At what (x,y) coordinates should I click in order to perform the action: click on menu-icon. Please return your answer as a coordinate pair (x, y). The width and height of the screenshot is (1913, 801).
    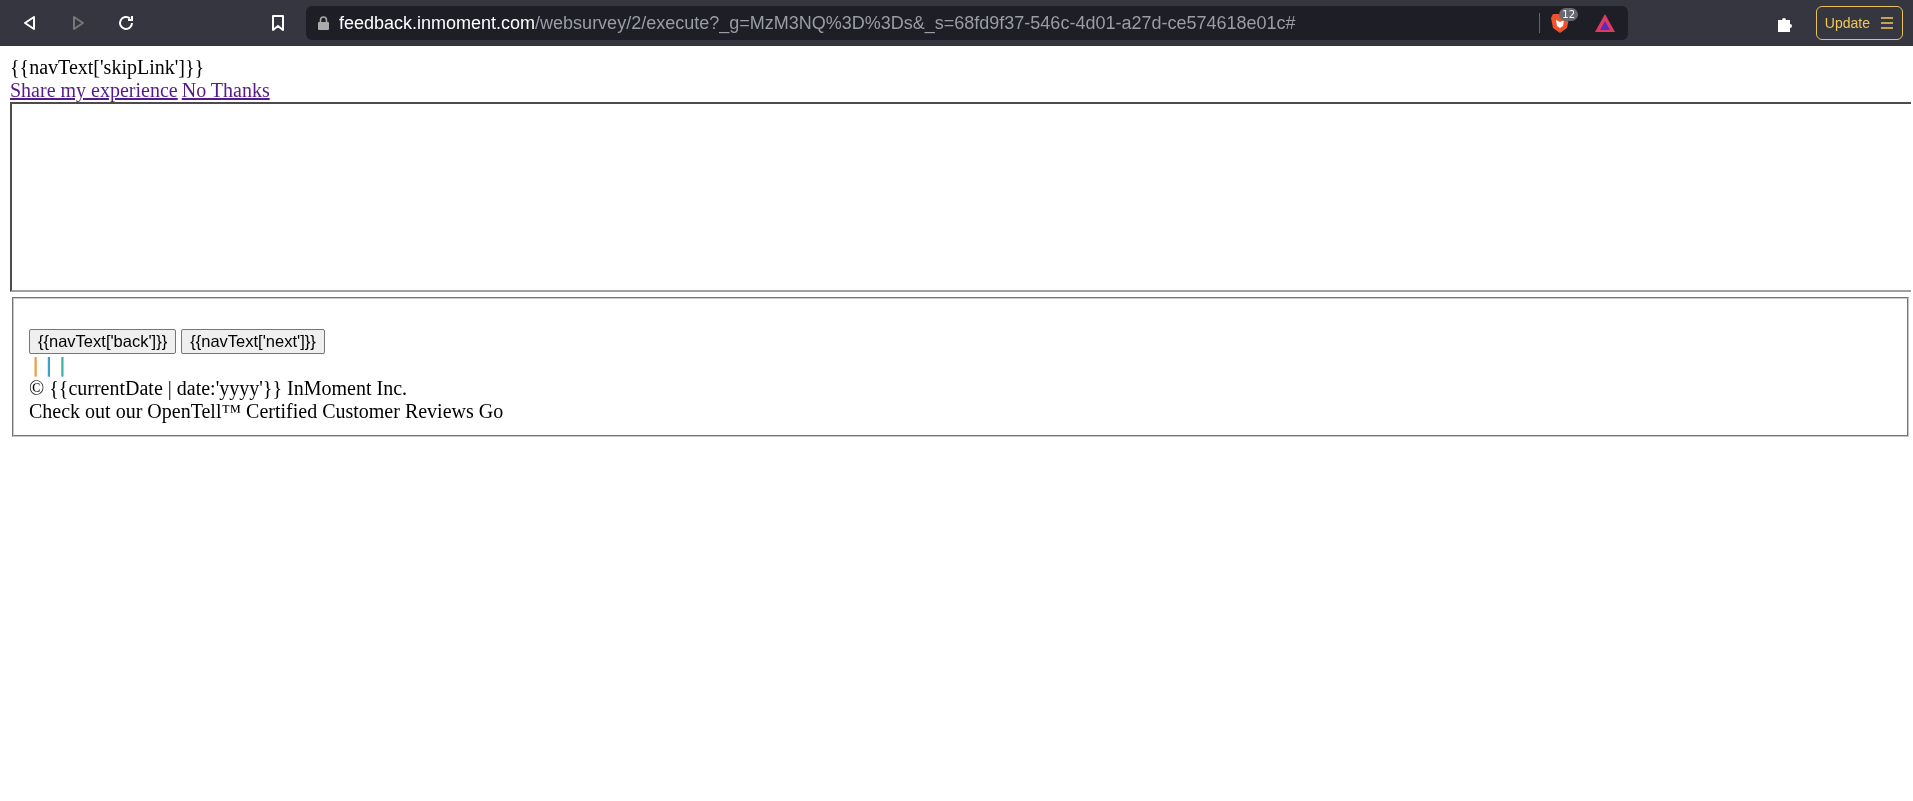
    Looking at the image, I should click on (1887, 23).